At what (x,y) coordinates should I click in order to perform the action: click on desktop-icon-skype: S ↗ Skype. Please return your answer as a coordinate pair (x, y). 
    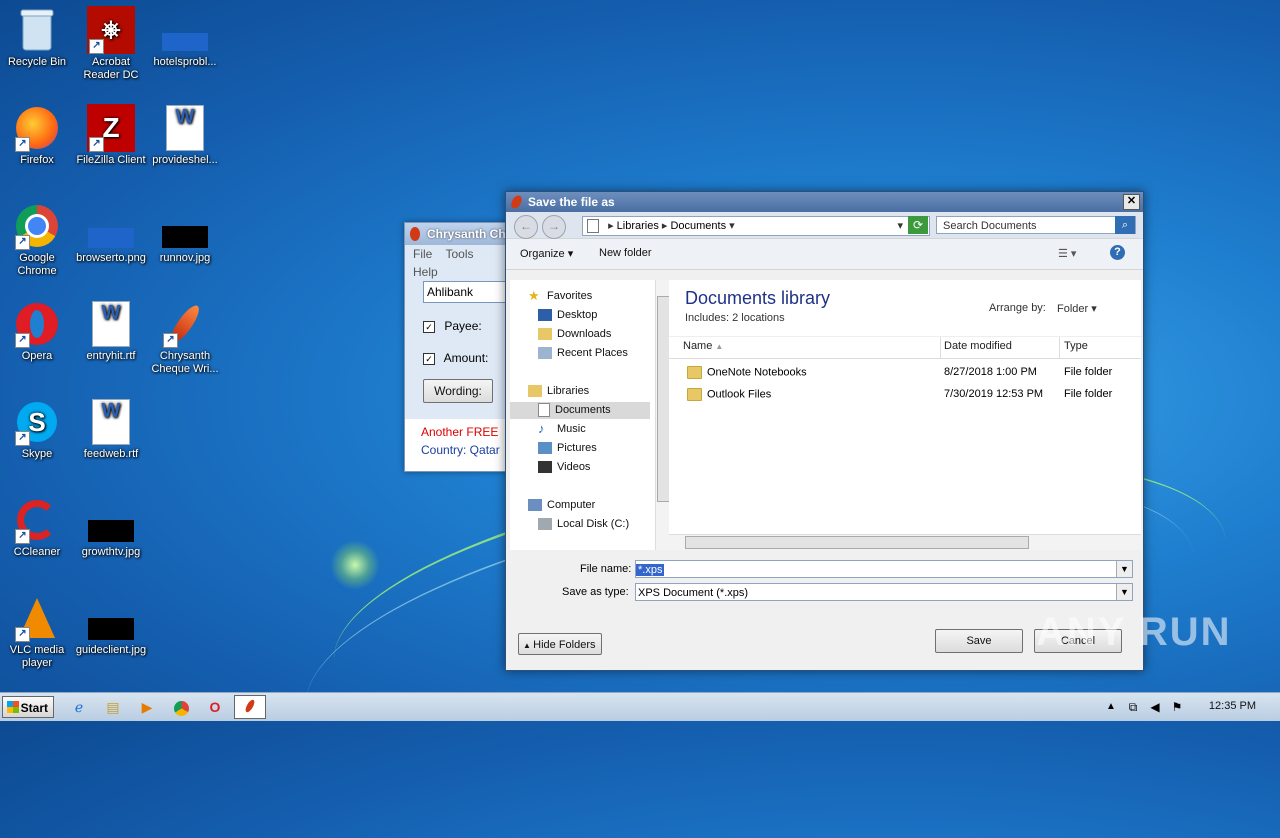
    Looking at the image, I should click on (37, 429).